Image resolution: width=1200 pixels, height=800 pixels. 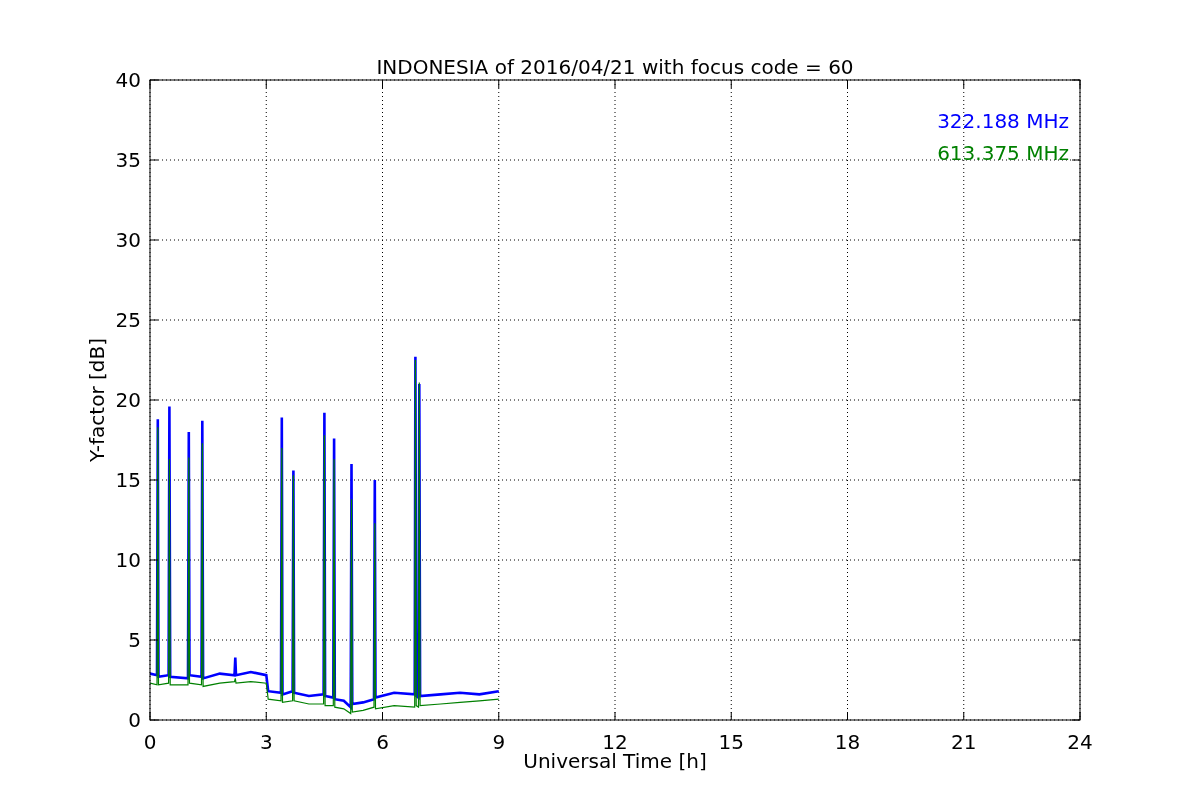 What do you see at coordinates (128, 80) in the screenshot?
I see `y-tick-label: 40` at bounding box center [128, 80].